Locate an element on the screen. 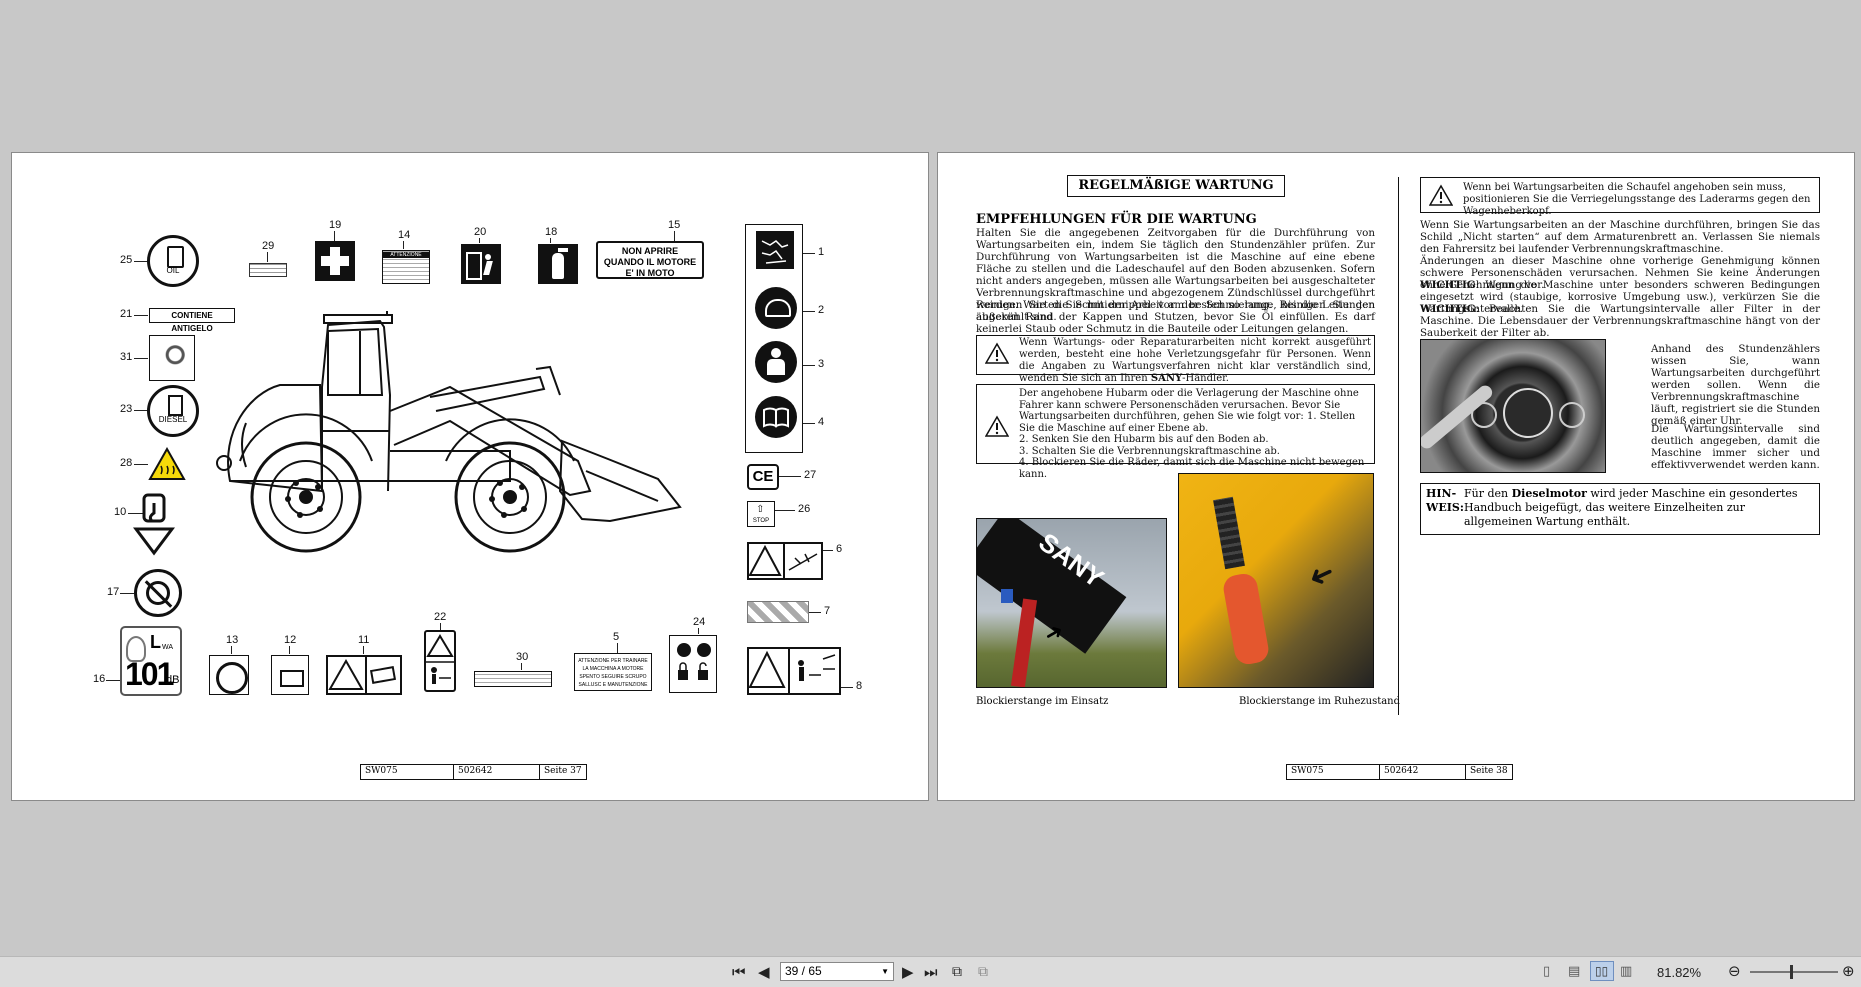  hydraulic-hazard-sign is located at coordinates (785, 561).